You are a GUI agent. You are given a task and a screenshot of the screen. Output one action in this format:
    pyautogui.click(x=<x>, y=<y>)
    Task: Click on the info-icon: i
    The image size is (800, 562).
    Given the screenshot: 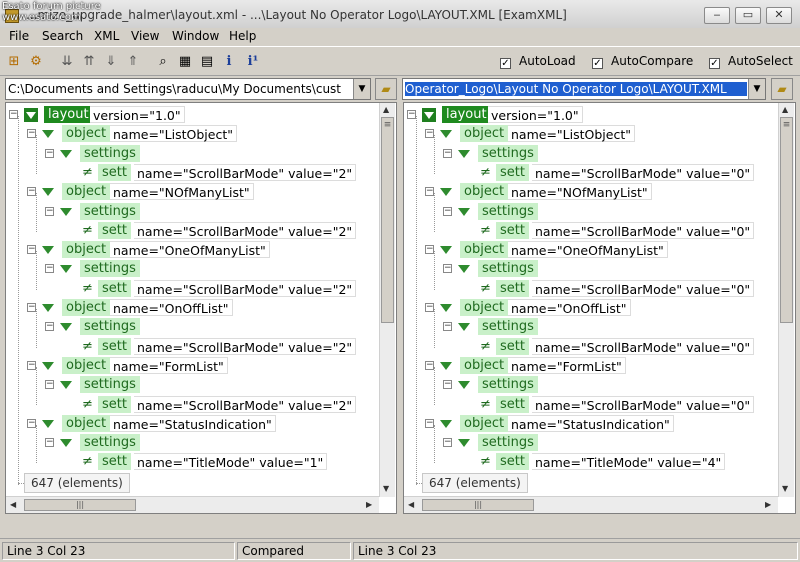 What is the action you would take?
    pyautogui.click(x=229, y=62)
    